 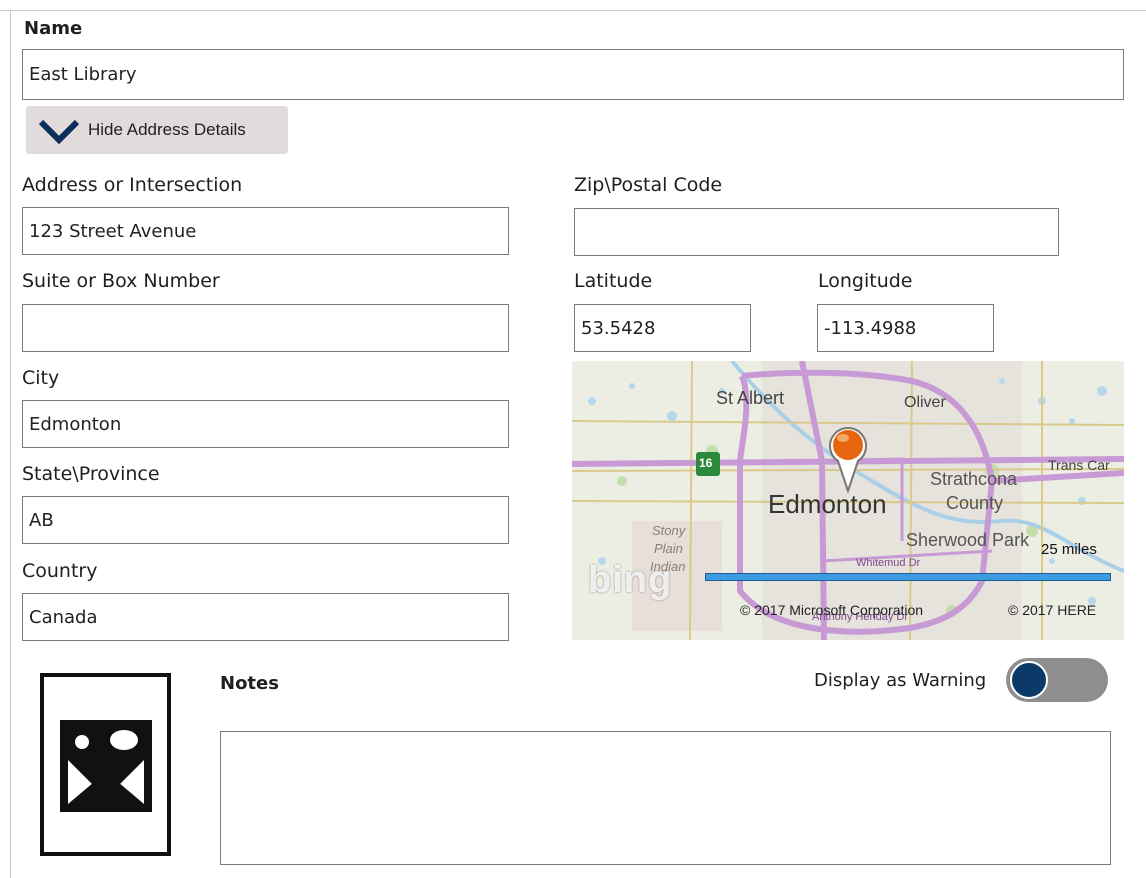 What do you see at coordinates (968, 540) in the screenshot?
I see `map-label-sherwood-park: Sherwood Park` at bounding box center [968, 540].